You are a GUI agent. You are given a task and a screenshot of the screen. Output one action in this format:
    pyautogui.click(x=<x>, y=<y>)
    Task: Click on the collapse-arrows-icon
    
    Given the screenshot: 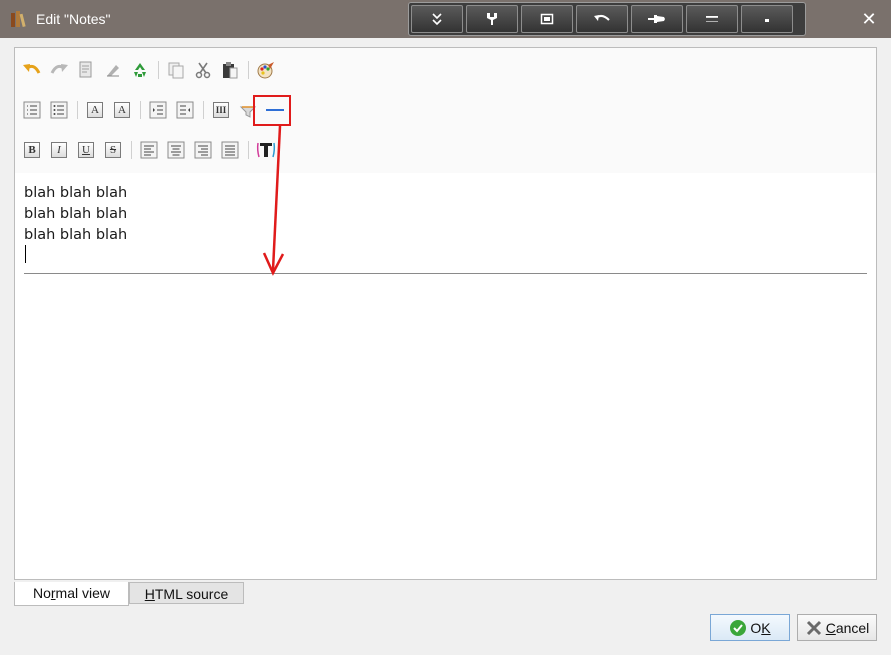 What is the action you would take?
    pyautogui.click(x=437, y=19)
    